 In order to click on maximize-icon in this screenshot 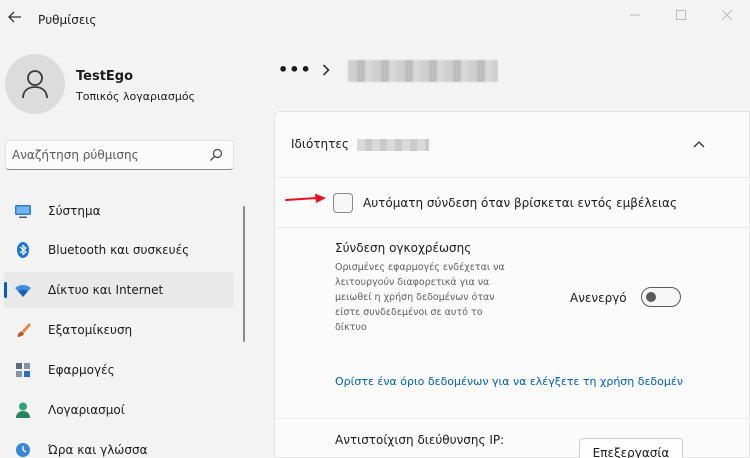, I will do `click(681, 15)`.